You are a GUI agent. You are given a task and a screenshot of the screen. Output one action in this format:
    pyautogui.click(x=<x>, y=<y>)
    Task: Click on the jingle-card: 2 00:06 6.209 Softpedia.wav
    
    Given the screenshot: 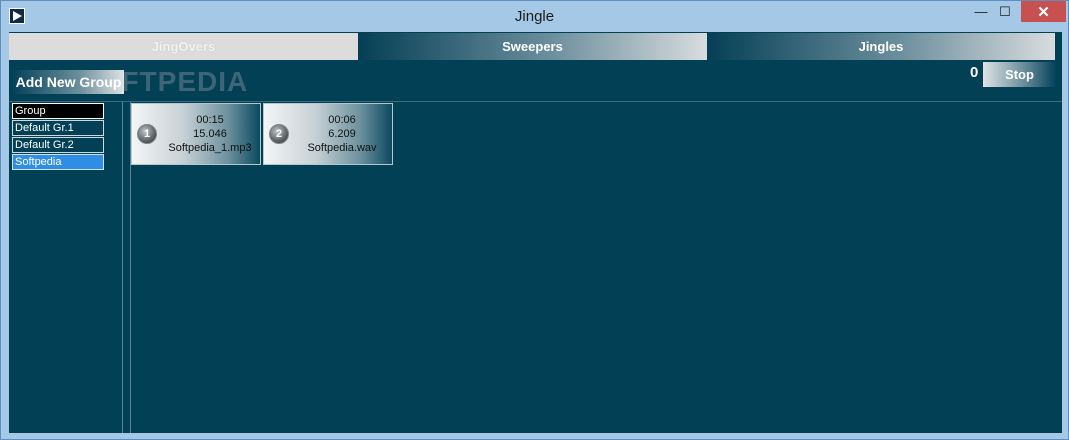 What is the action you would take?
    pyautogui.click(x=328, y=134)
    